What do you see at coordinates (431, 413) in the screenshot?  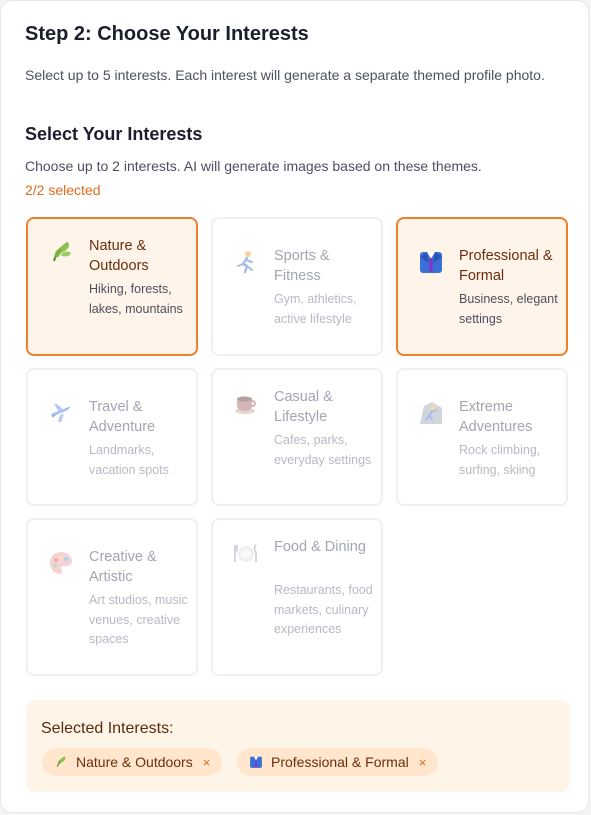 I see `climber-icon` at bounding box center [431, 413].